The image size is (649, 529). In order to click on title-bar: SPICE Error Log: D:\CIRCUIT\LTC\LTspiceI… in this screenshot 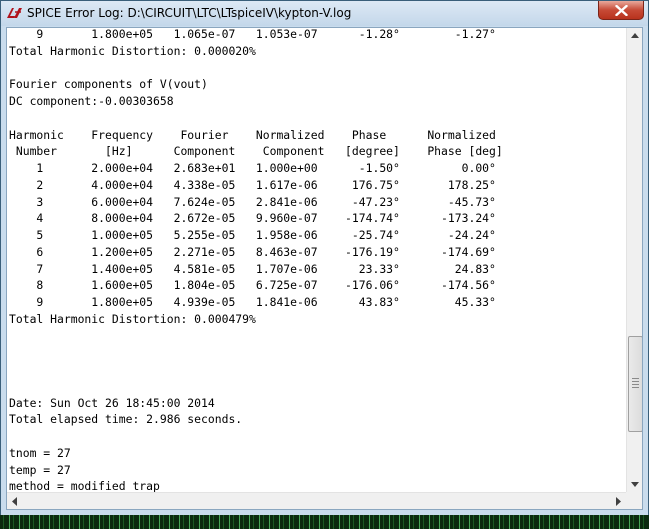, I will do `click(324, 13)`.